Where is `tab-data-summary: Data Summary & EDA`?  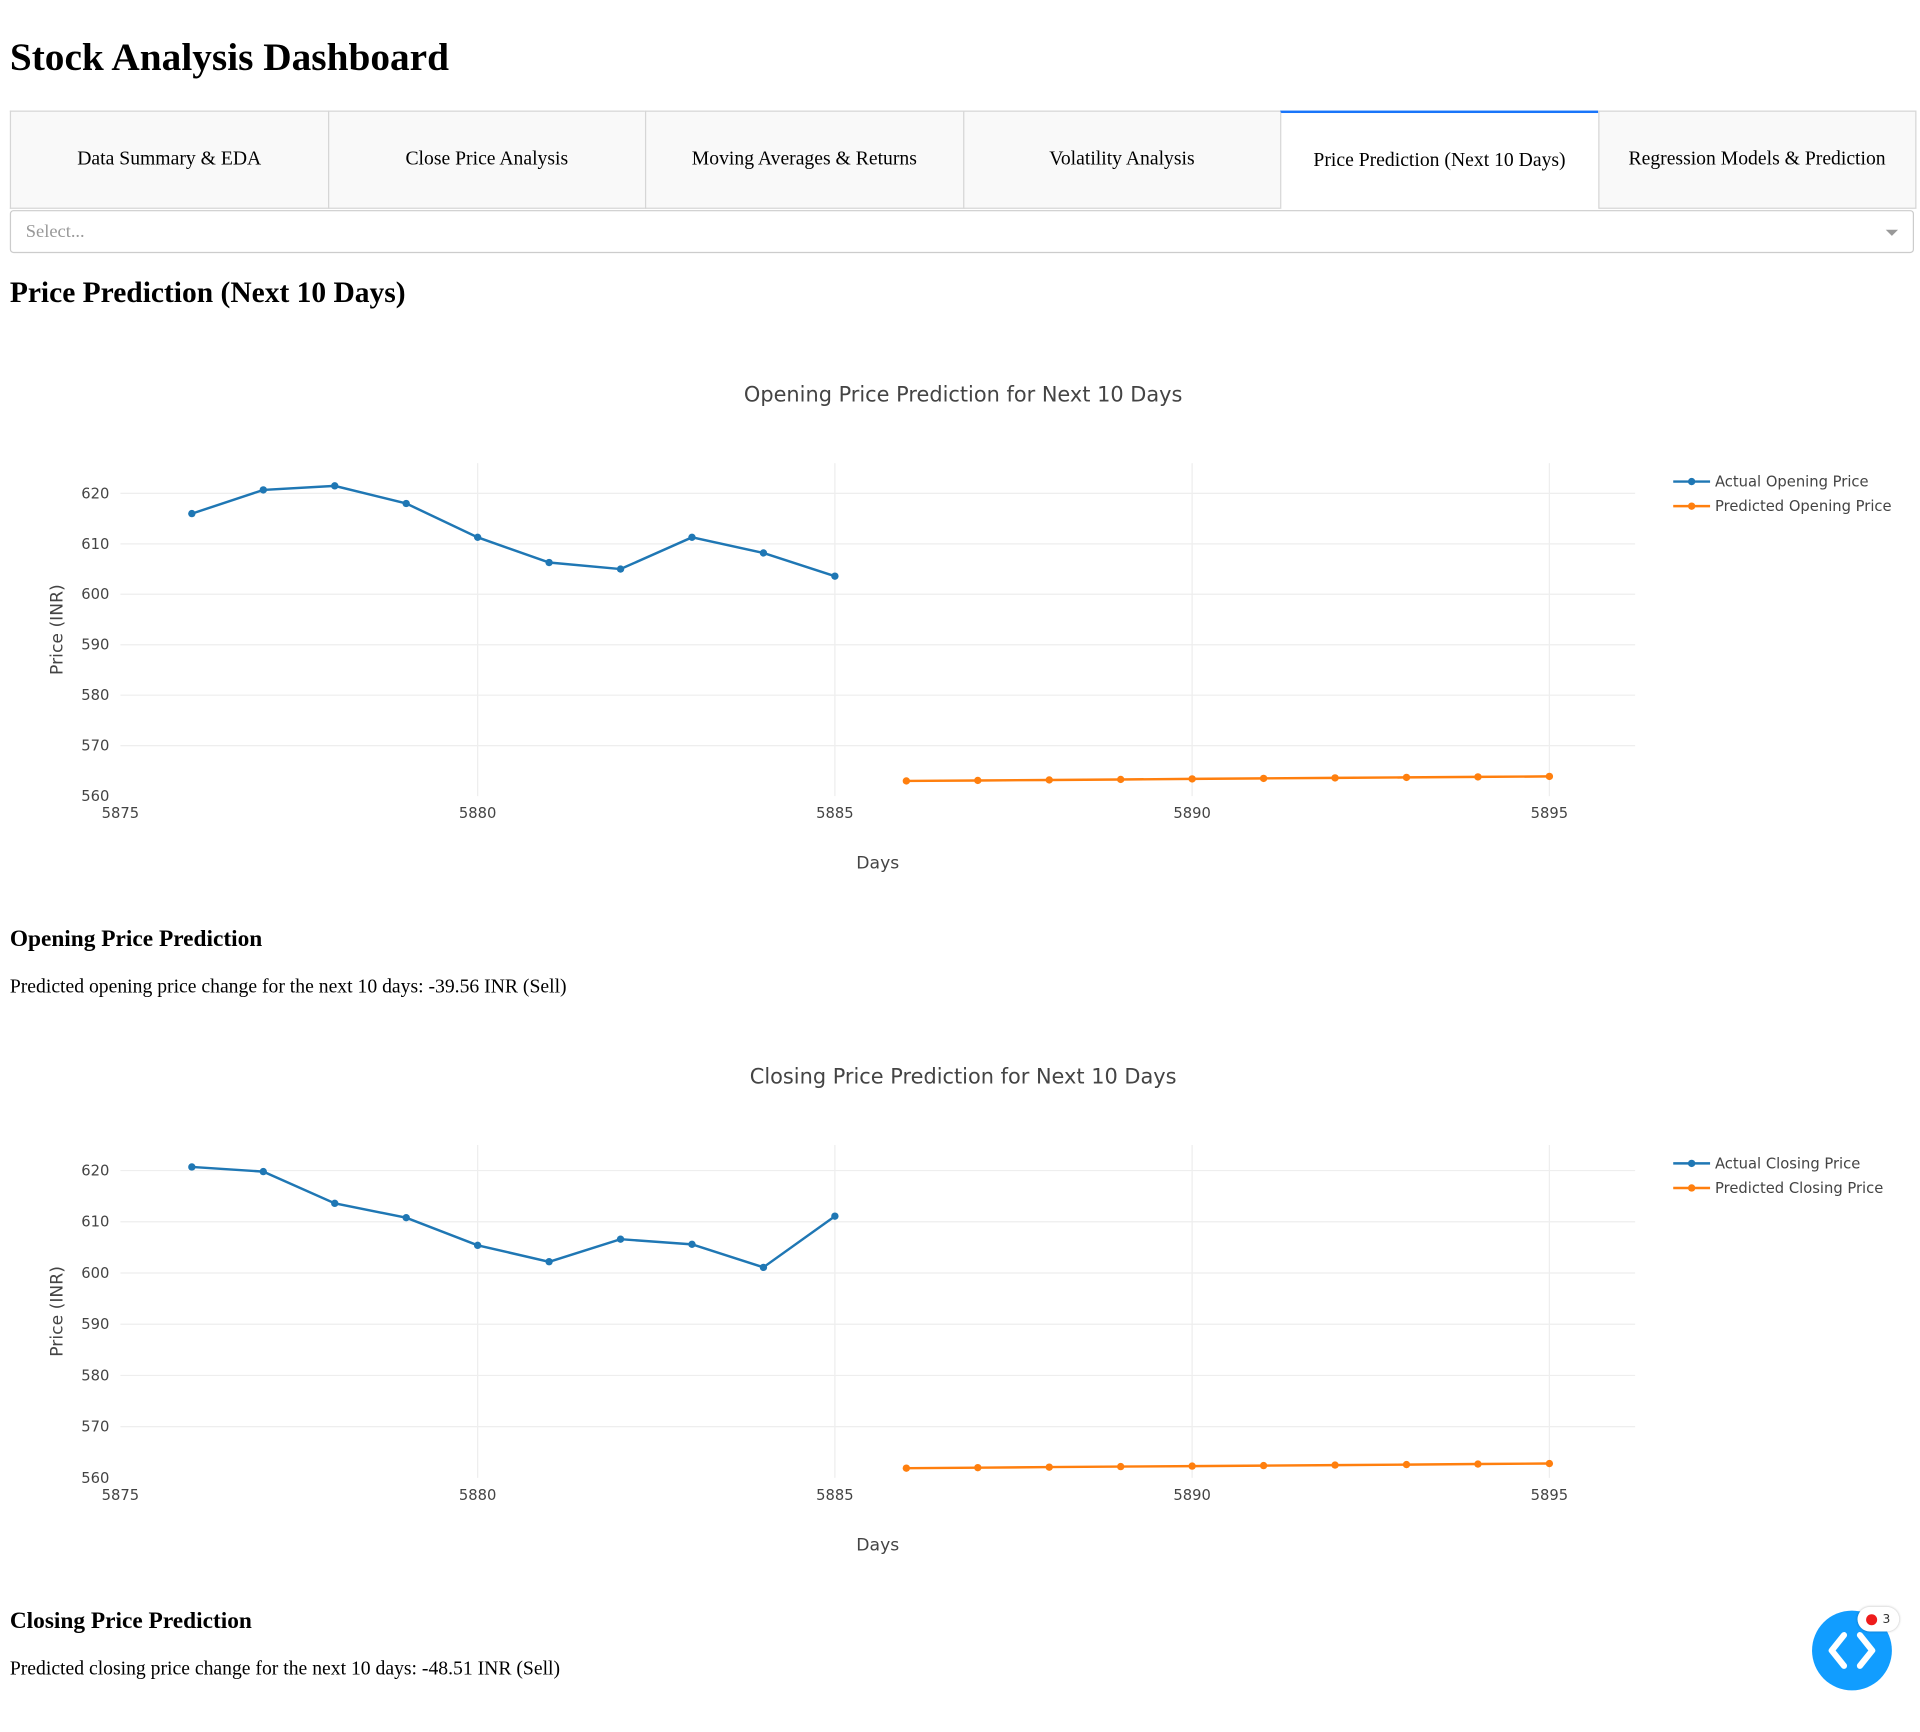
tab-data-summary: Data Summary & EDA is located at coordinates (168, 159).